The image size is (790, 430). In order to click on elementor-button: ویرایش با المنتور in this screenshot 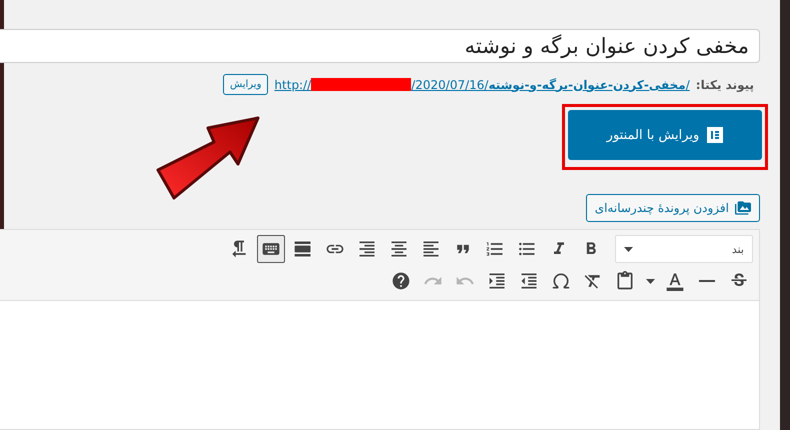, I will do `click(665, 135)`.